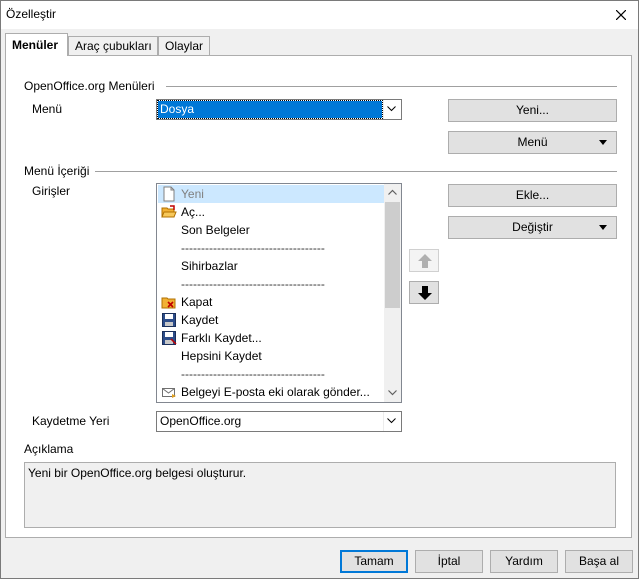 This screenshot has width=639, height=579. Describe the element at coordinates (169, 320) in the screenshot. I see `save-icon` at that location.